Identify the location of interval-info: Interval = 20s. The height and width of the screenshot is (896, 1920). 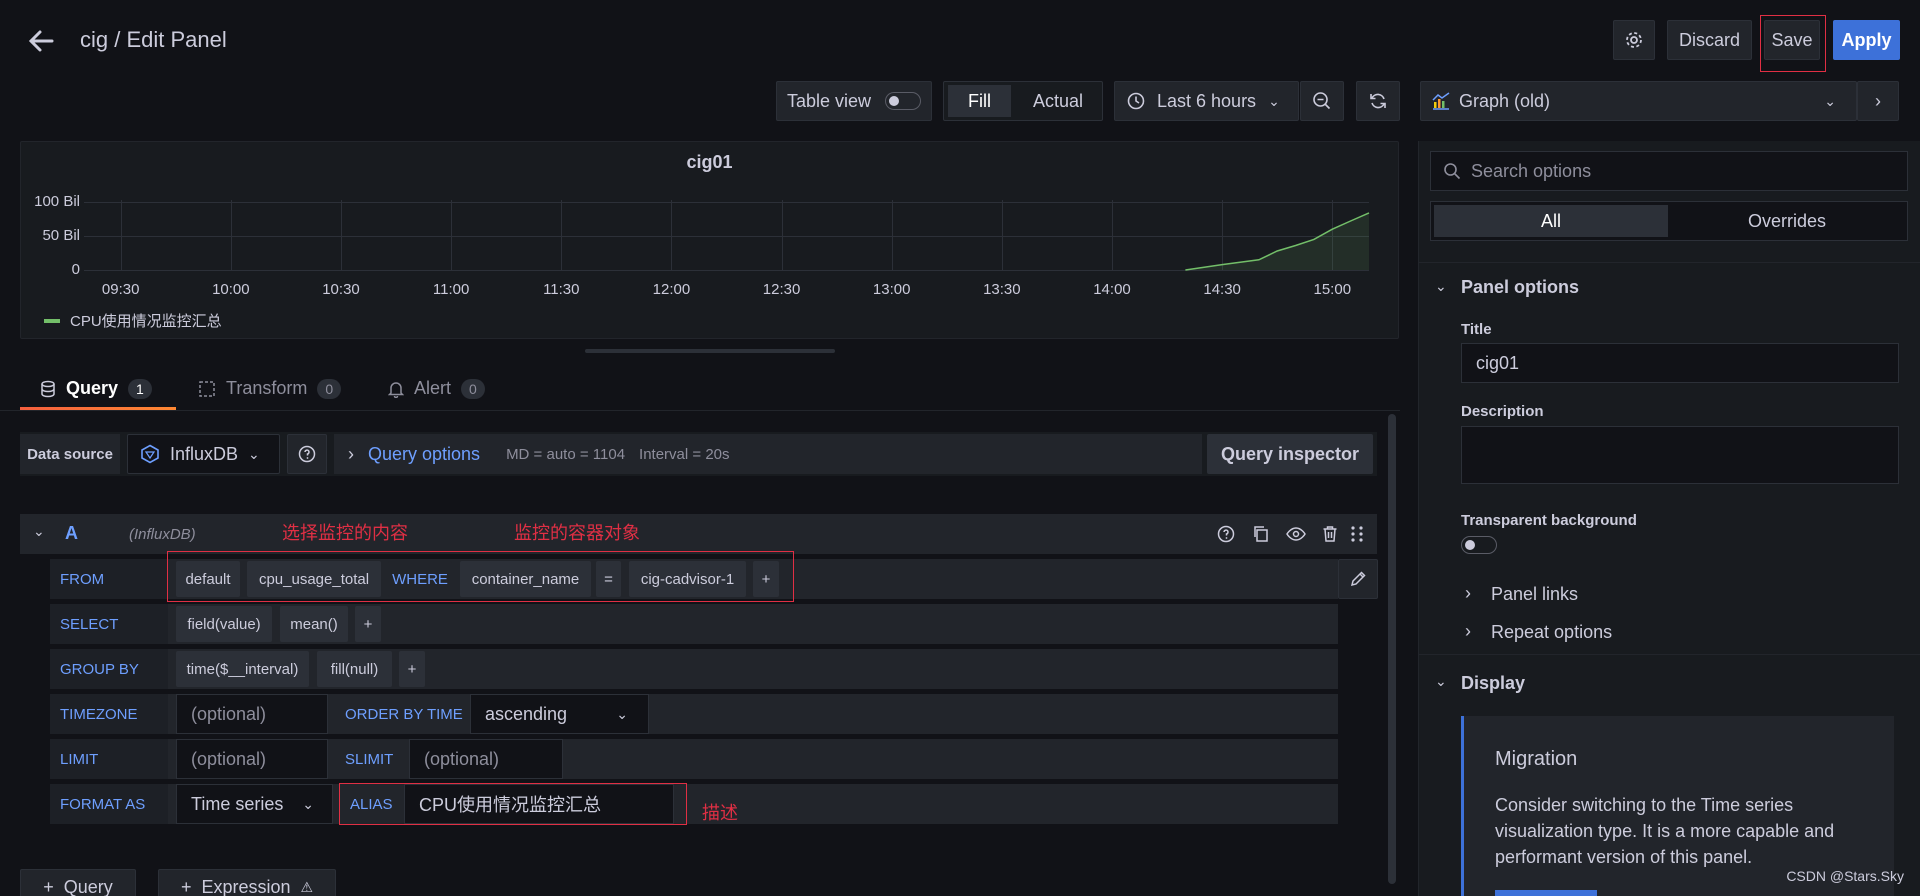
(684, 454).